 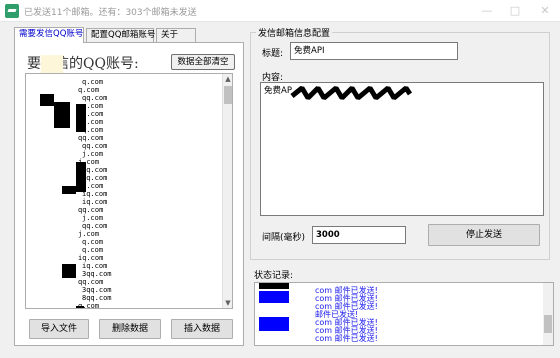 What do you see at coordinates (120, 35) in the screenshot?
I see `tab-configure-mailbox: 配置QQ邮箱账号` at bounding box center [120, 35].